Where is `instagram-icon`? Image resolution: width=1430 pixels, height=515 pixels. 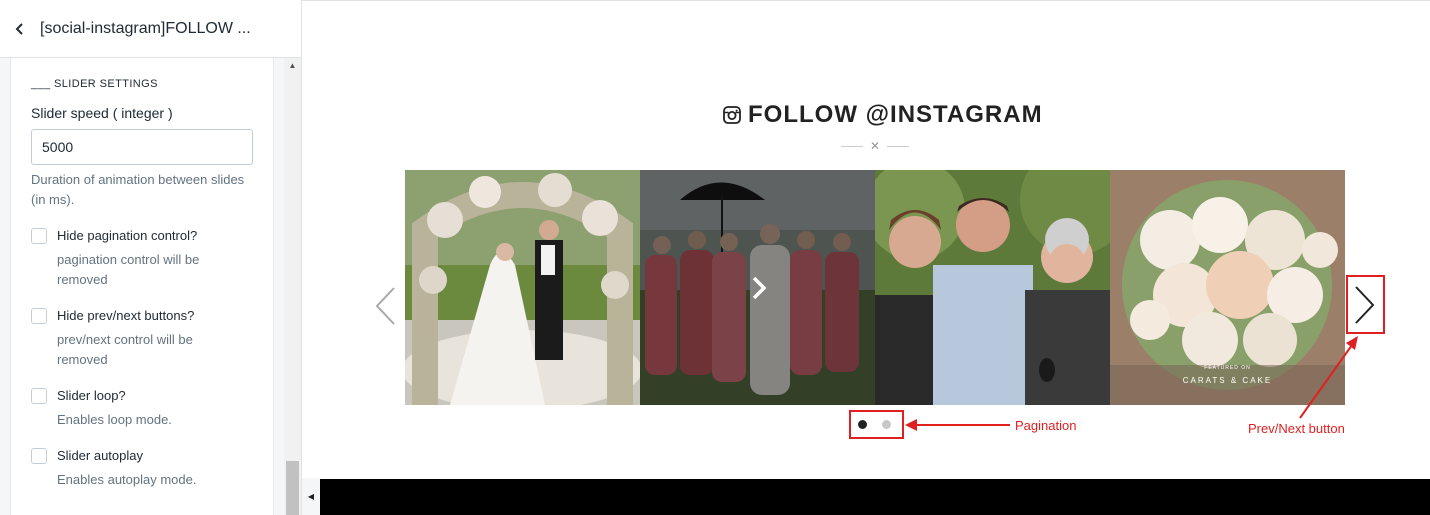
instagram-icon is located at coordinates (732, 115).